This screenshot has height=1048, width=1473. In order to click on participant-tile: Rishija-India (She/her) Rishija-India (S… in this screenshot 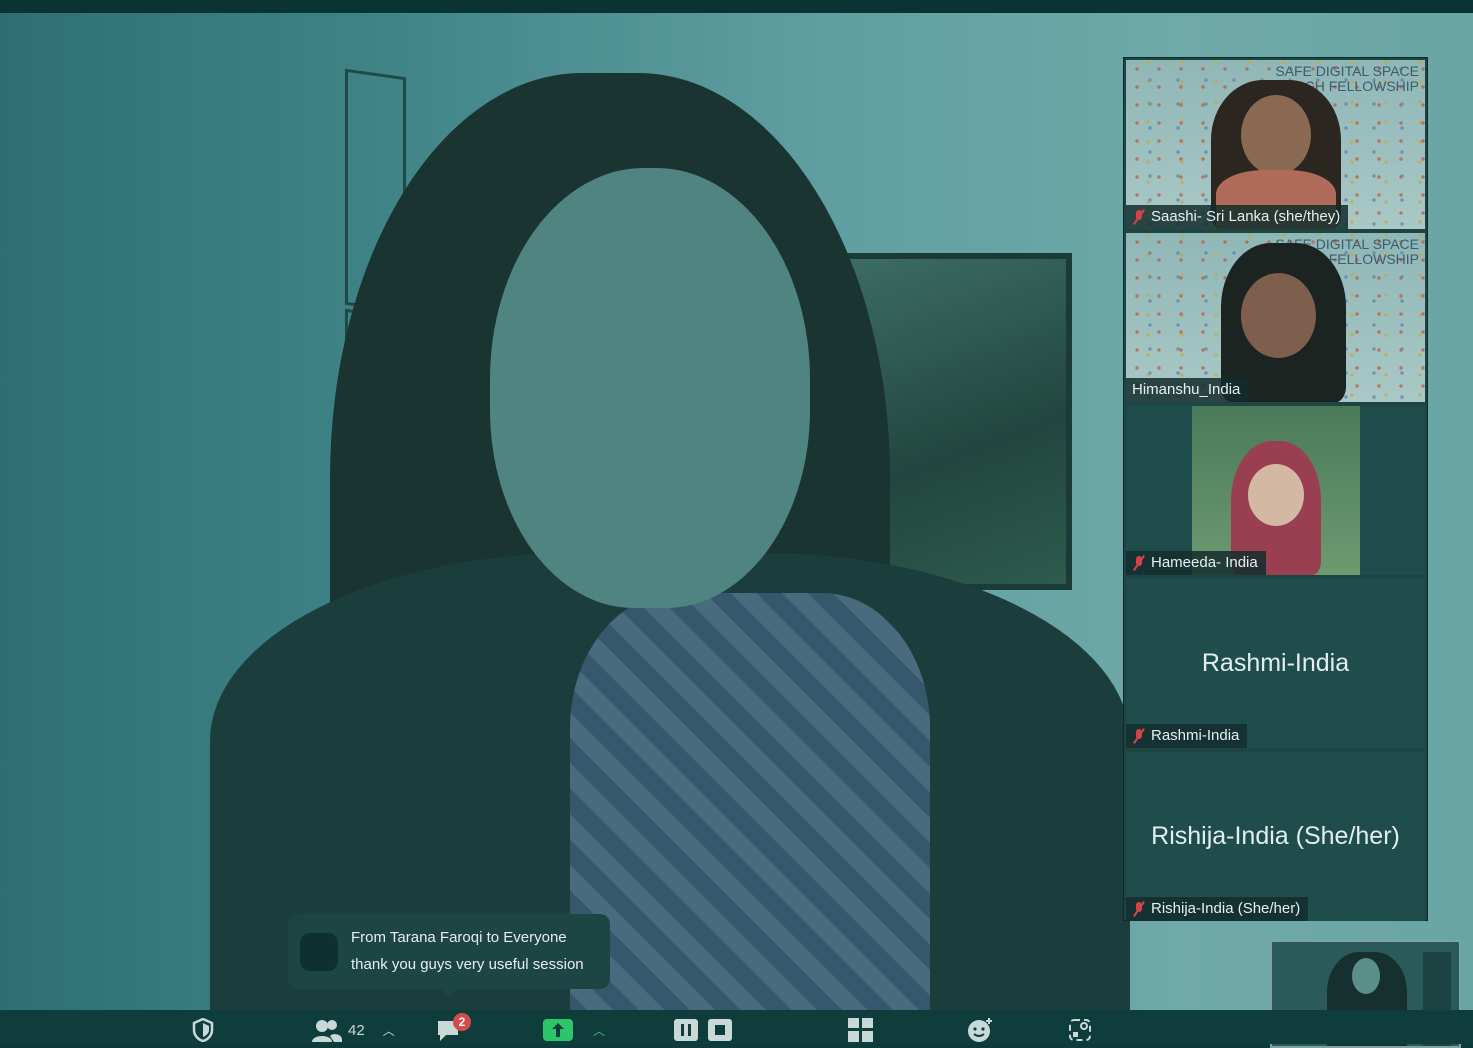, I will do `click(1275, 836)`.